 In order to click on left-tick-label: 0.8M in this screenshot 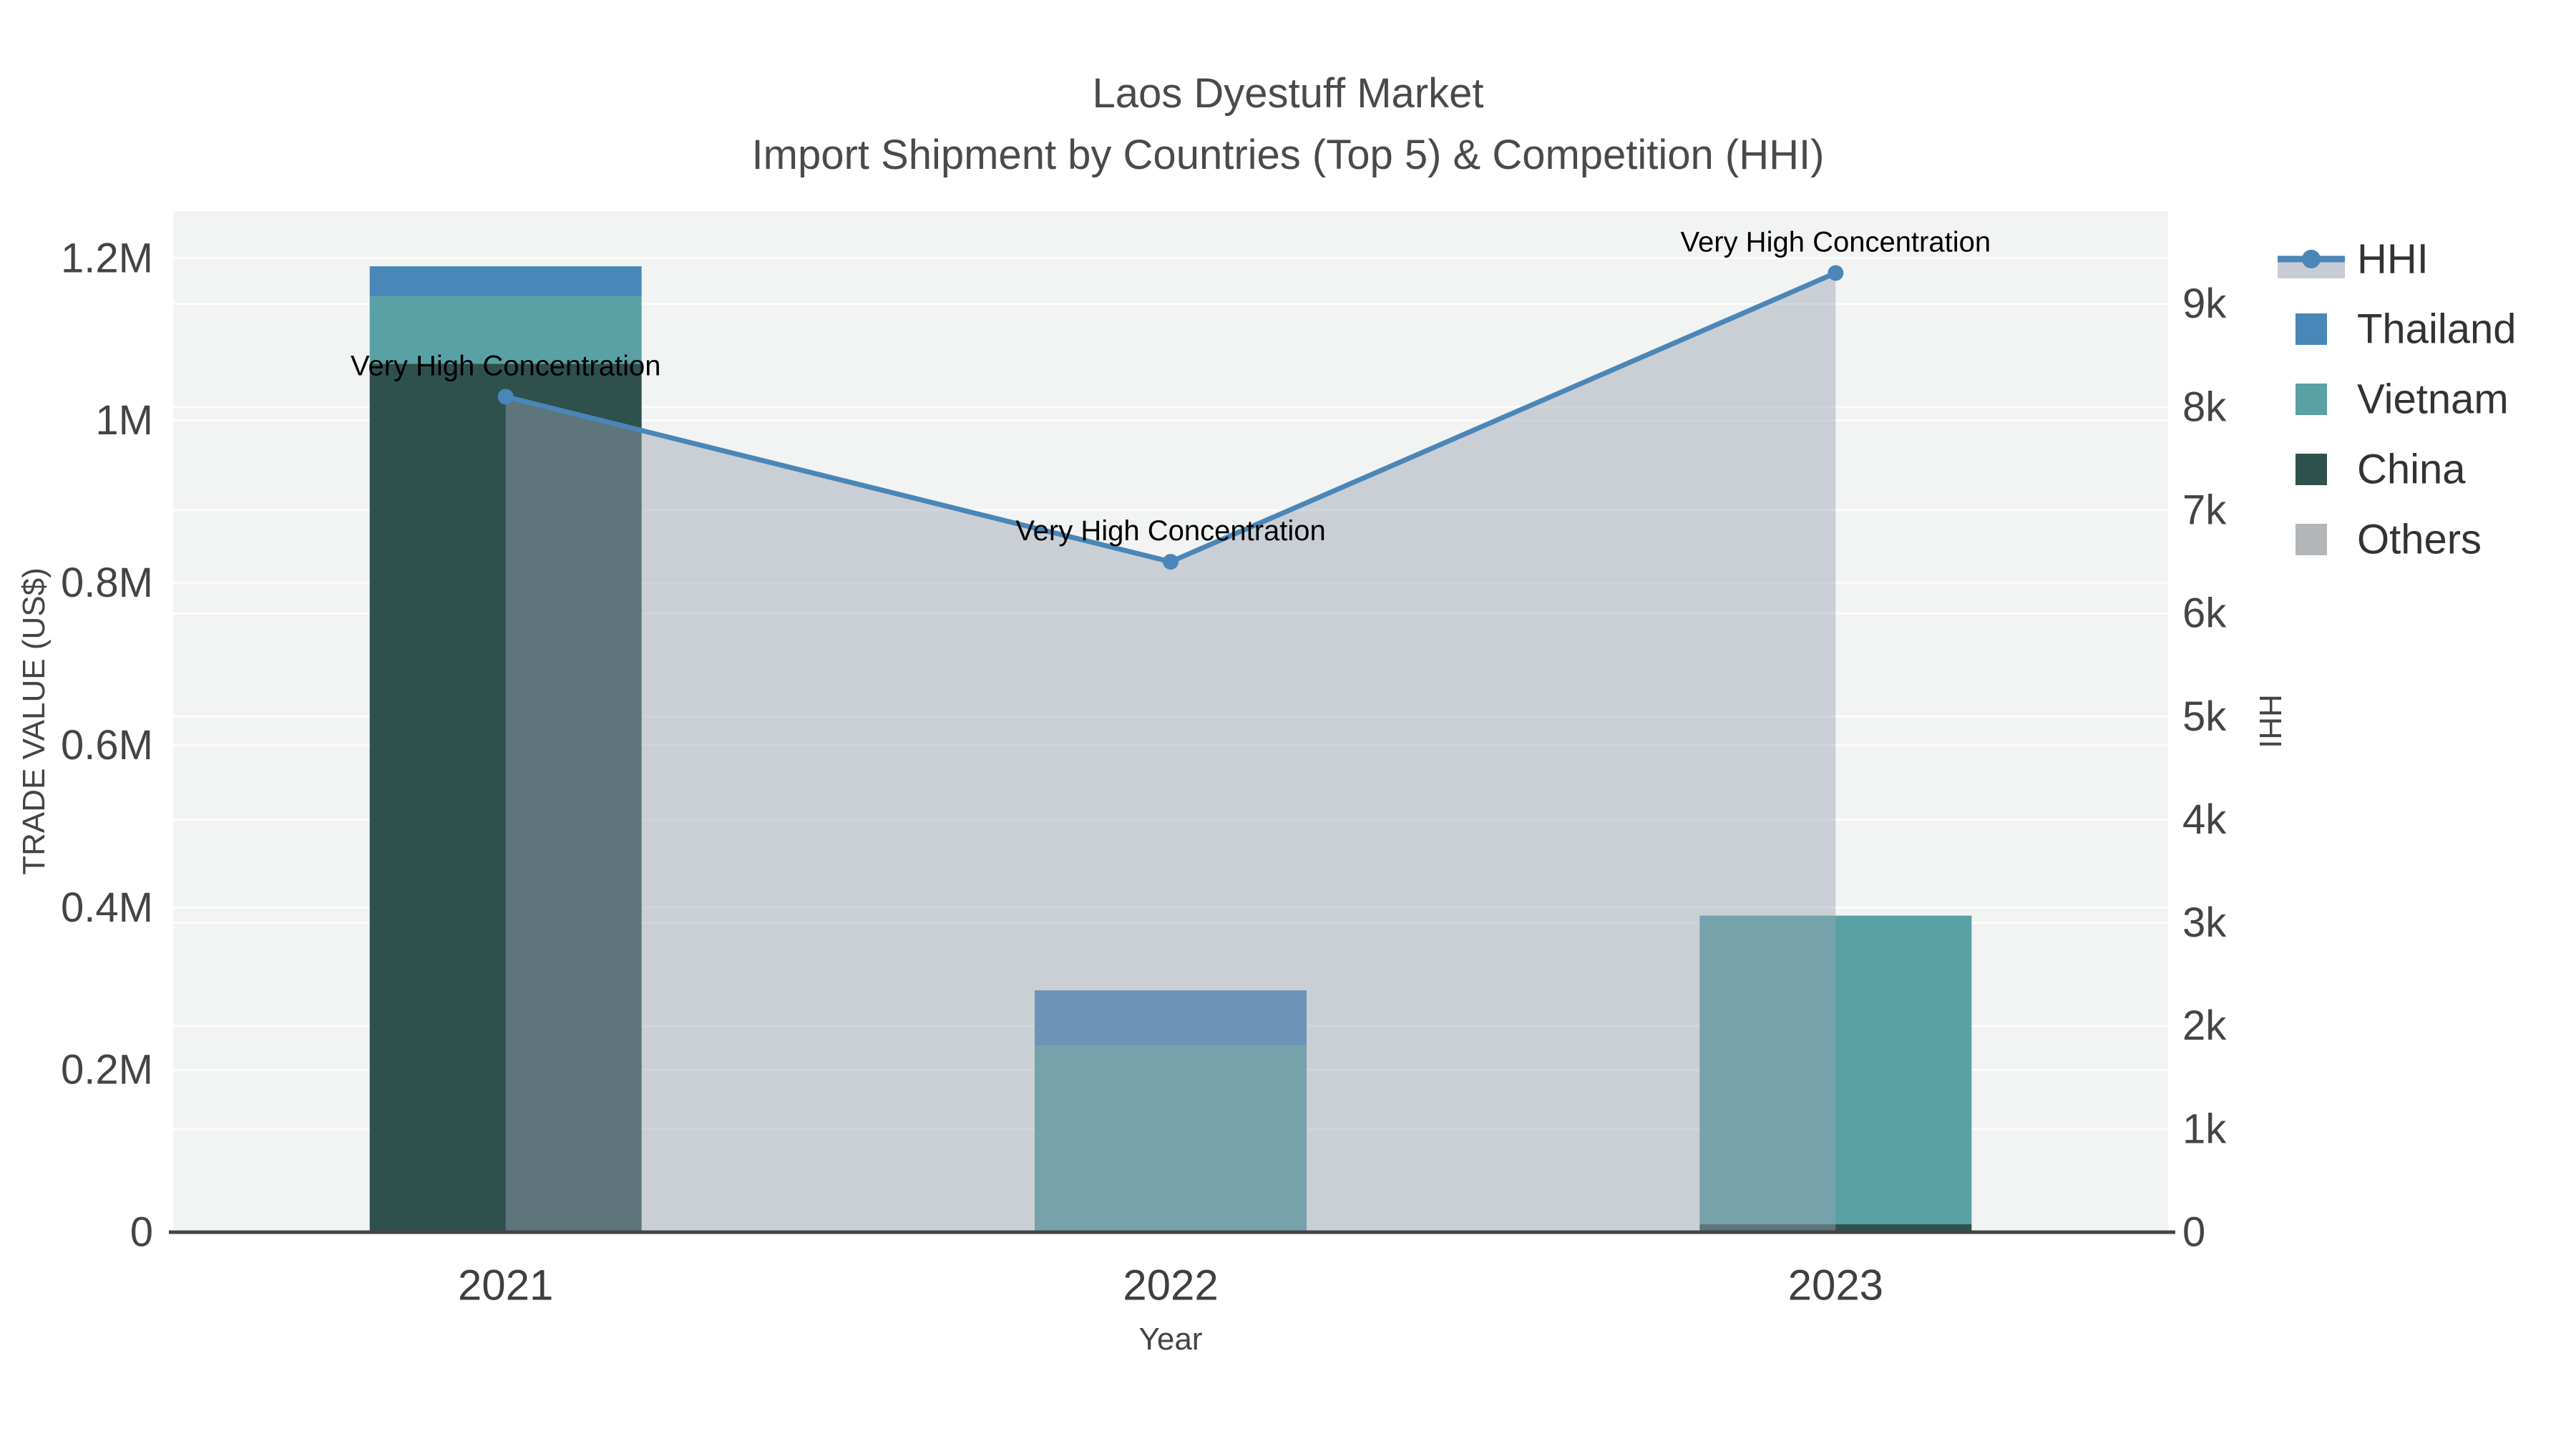, I will do `click(107, 583)`.